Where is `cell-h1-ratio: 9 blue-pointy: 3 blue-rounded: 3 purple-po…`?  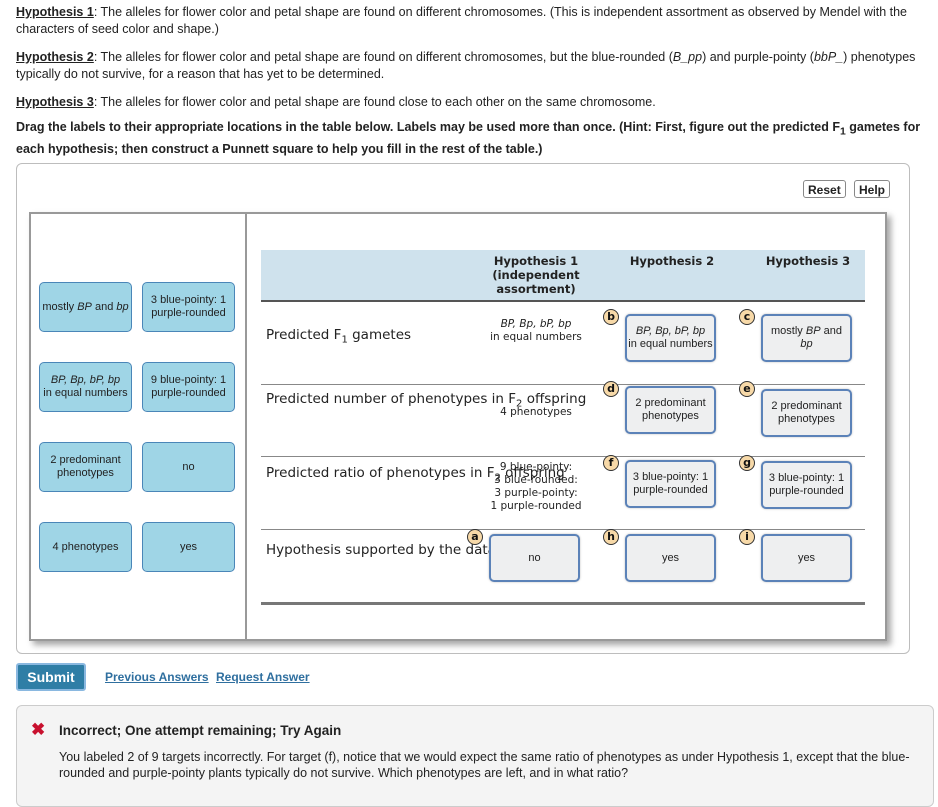 cell-h1-ratio: 9 blue-pointy: 3 blue-rounded: 3 purple-po… is located at coordinates (536, 486).